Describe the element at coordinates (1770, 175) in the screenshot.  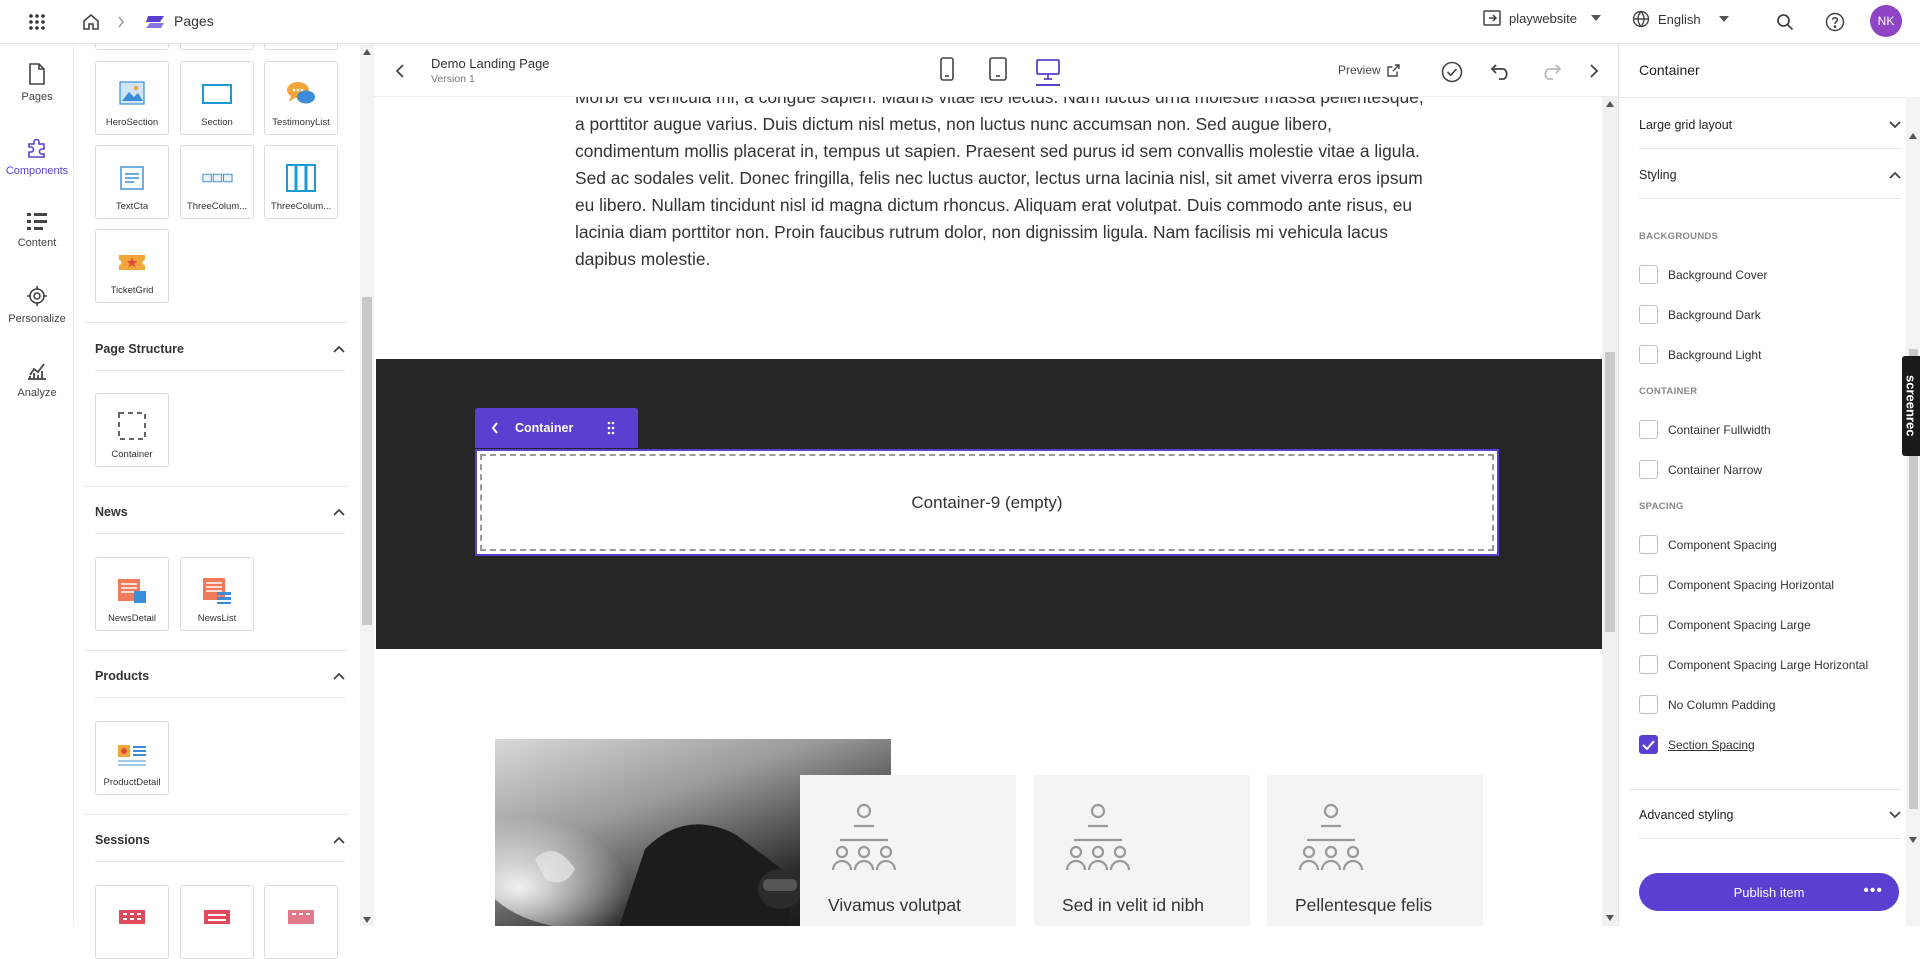
I see `accordion-styling: Styling` at that location.